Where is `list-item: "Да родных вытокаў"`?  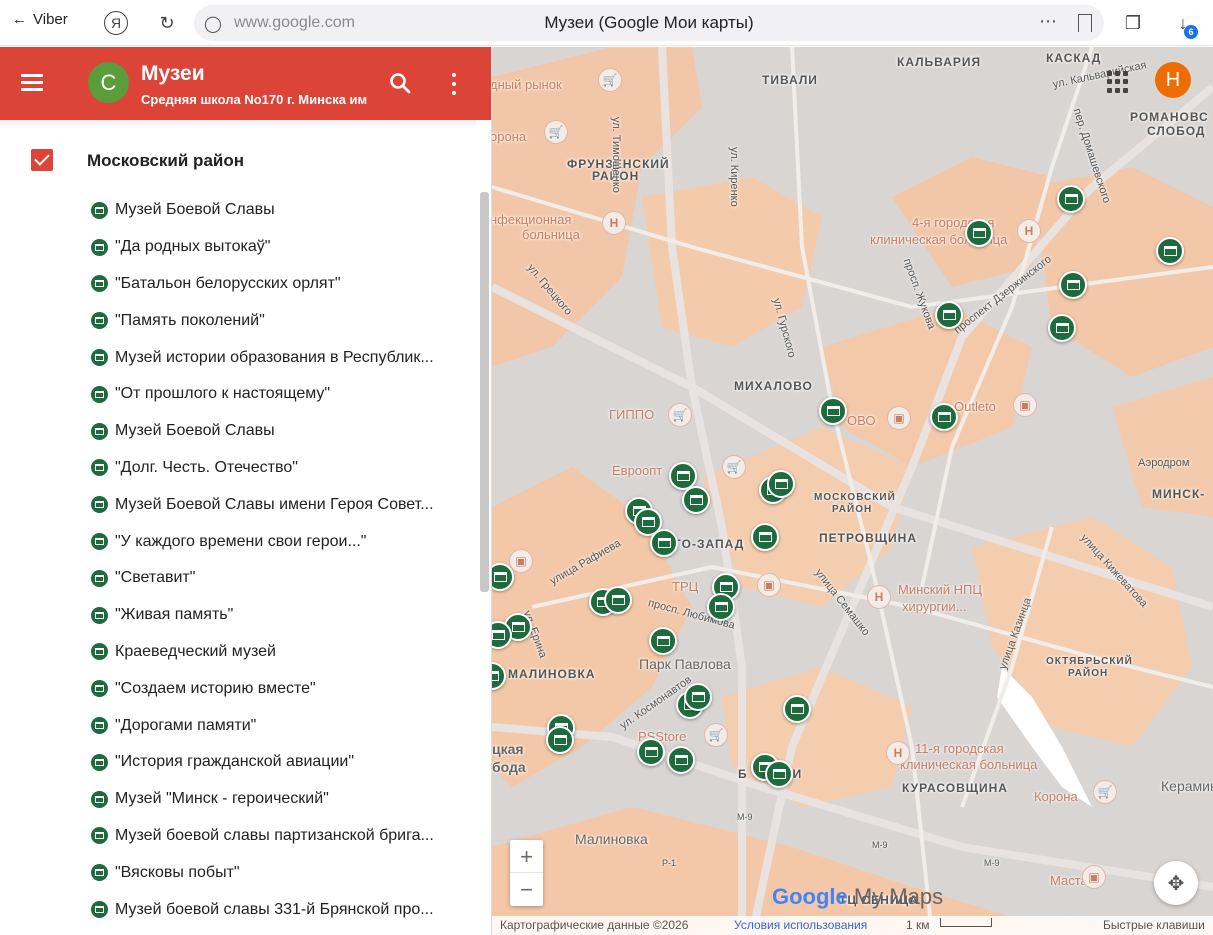
list-item: "Да родных вытокаў" is located at coordinates (238, 247).